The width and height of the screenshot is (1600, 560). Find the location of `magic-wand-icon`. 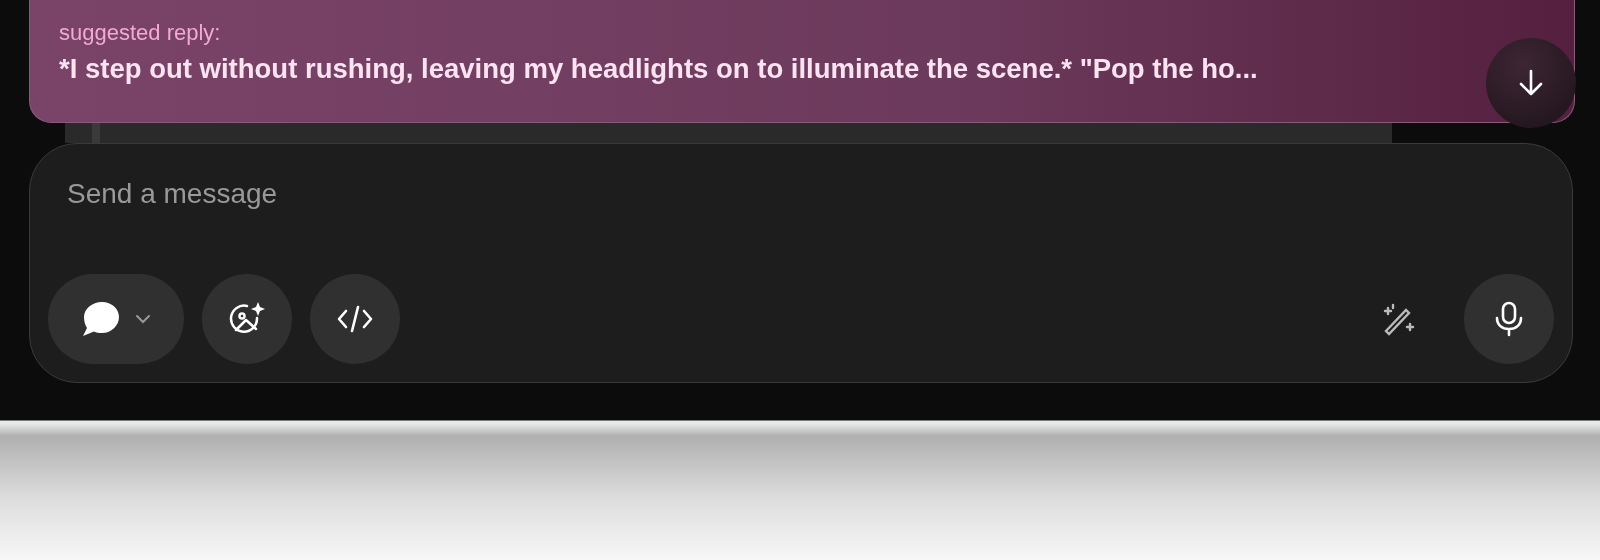

magic-wand-icon is located at coordinates (1399, 319).